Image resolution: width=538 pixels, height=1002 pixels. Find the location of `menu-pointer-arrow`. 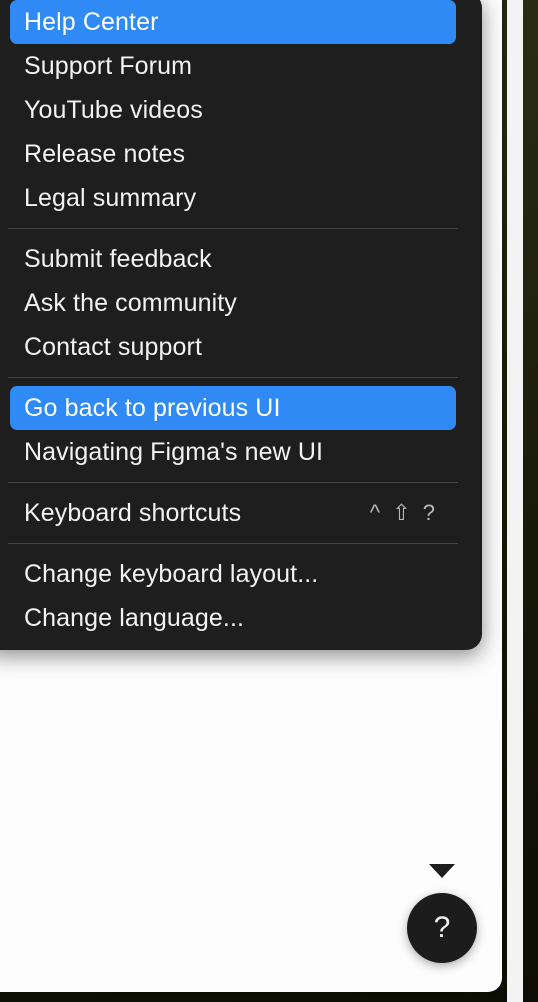

menu-pointer-arrow is located at coordinates (442, 871).